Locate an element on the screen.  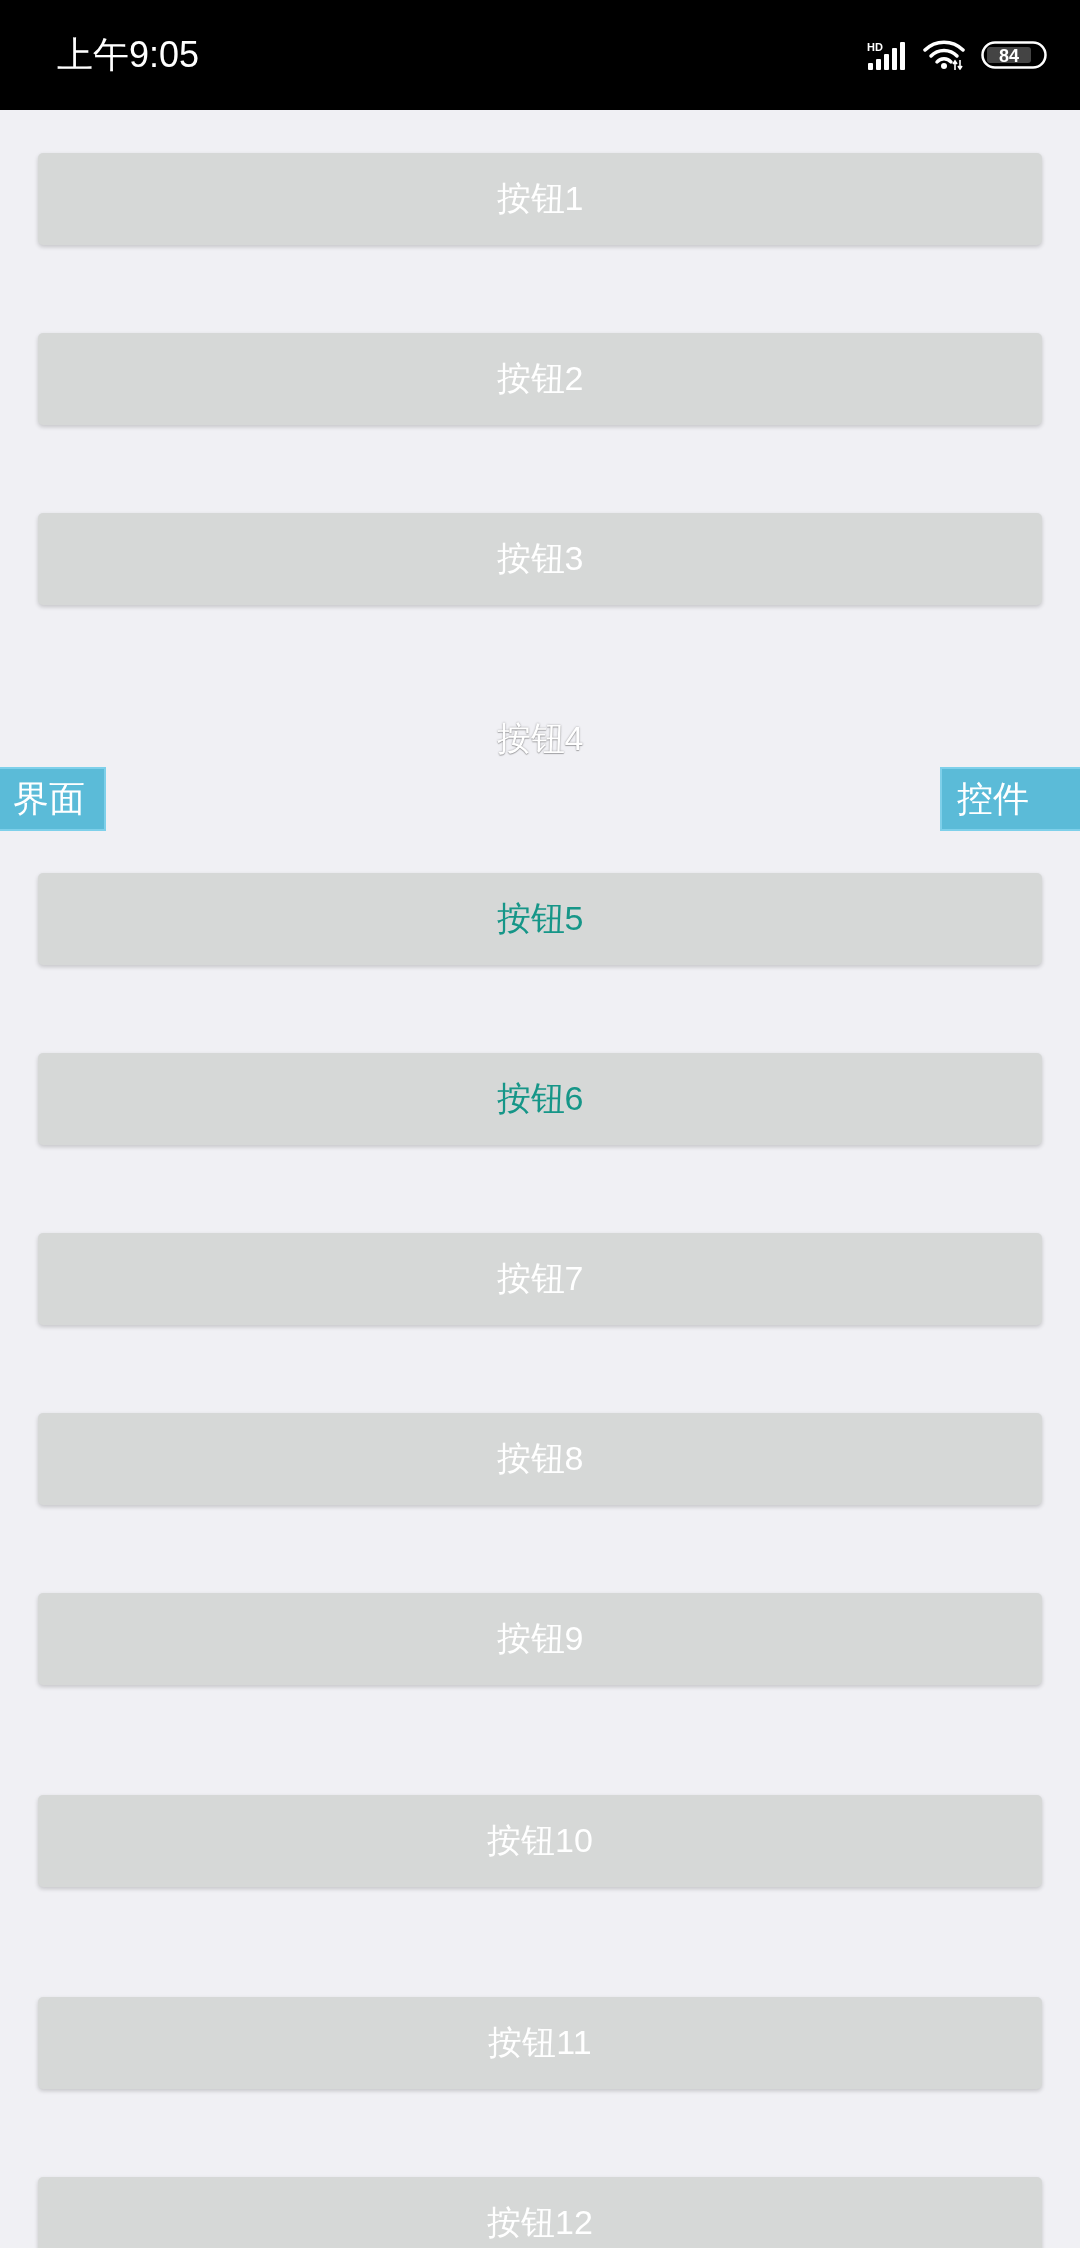
battery-icon is located at coordinates (1014, 55).